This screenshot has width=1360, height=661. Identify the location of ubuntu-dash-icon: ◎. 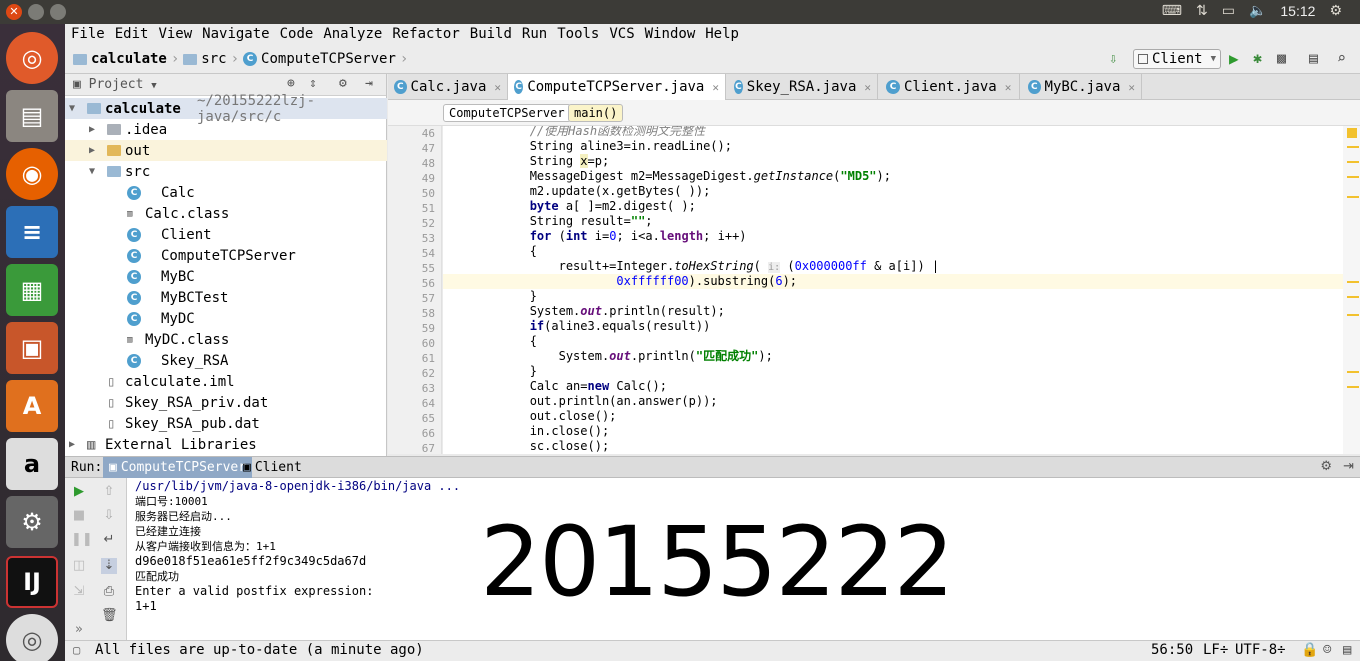
(32, 58).